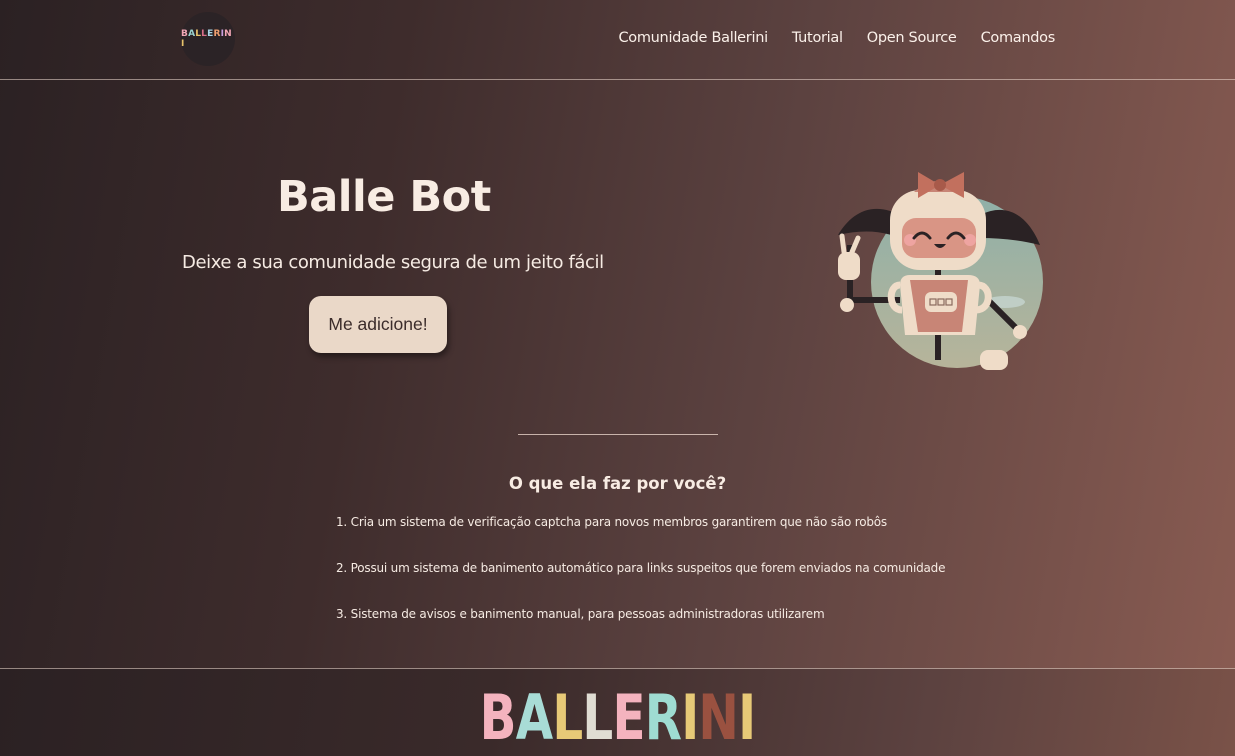 This screenshot has height=756, width=1235. I want to click on section-divider, so click(618, 434).